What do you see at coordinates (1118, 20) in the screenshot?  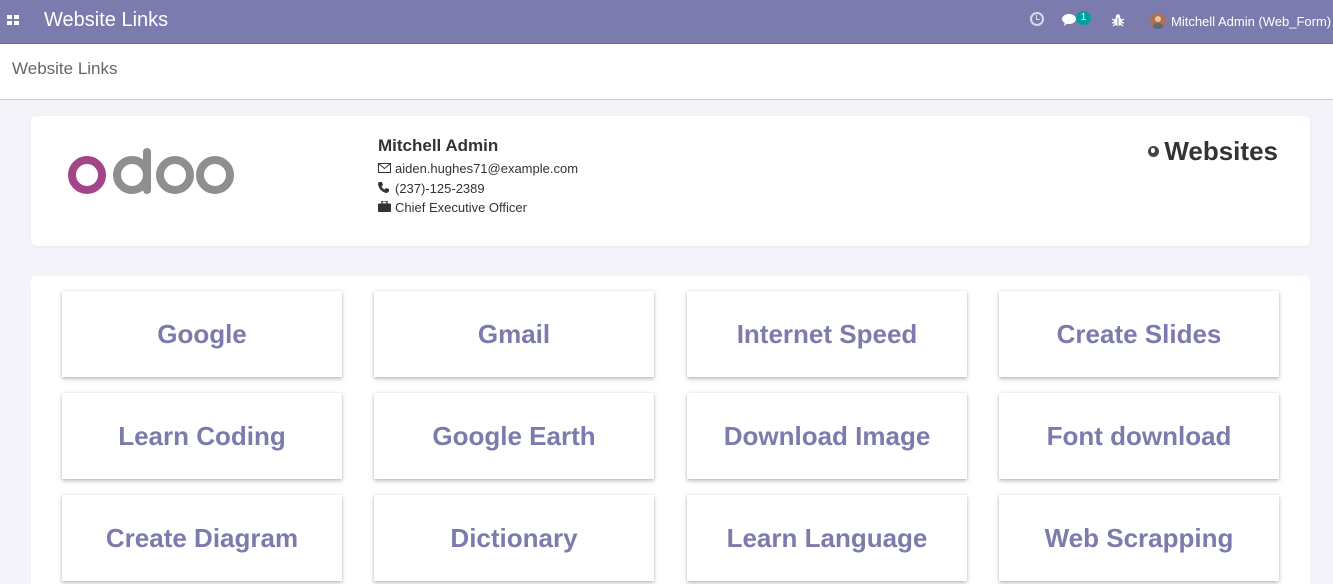 I see `bug-icon` at bounding box center [1118, 20].